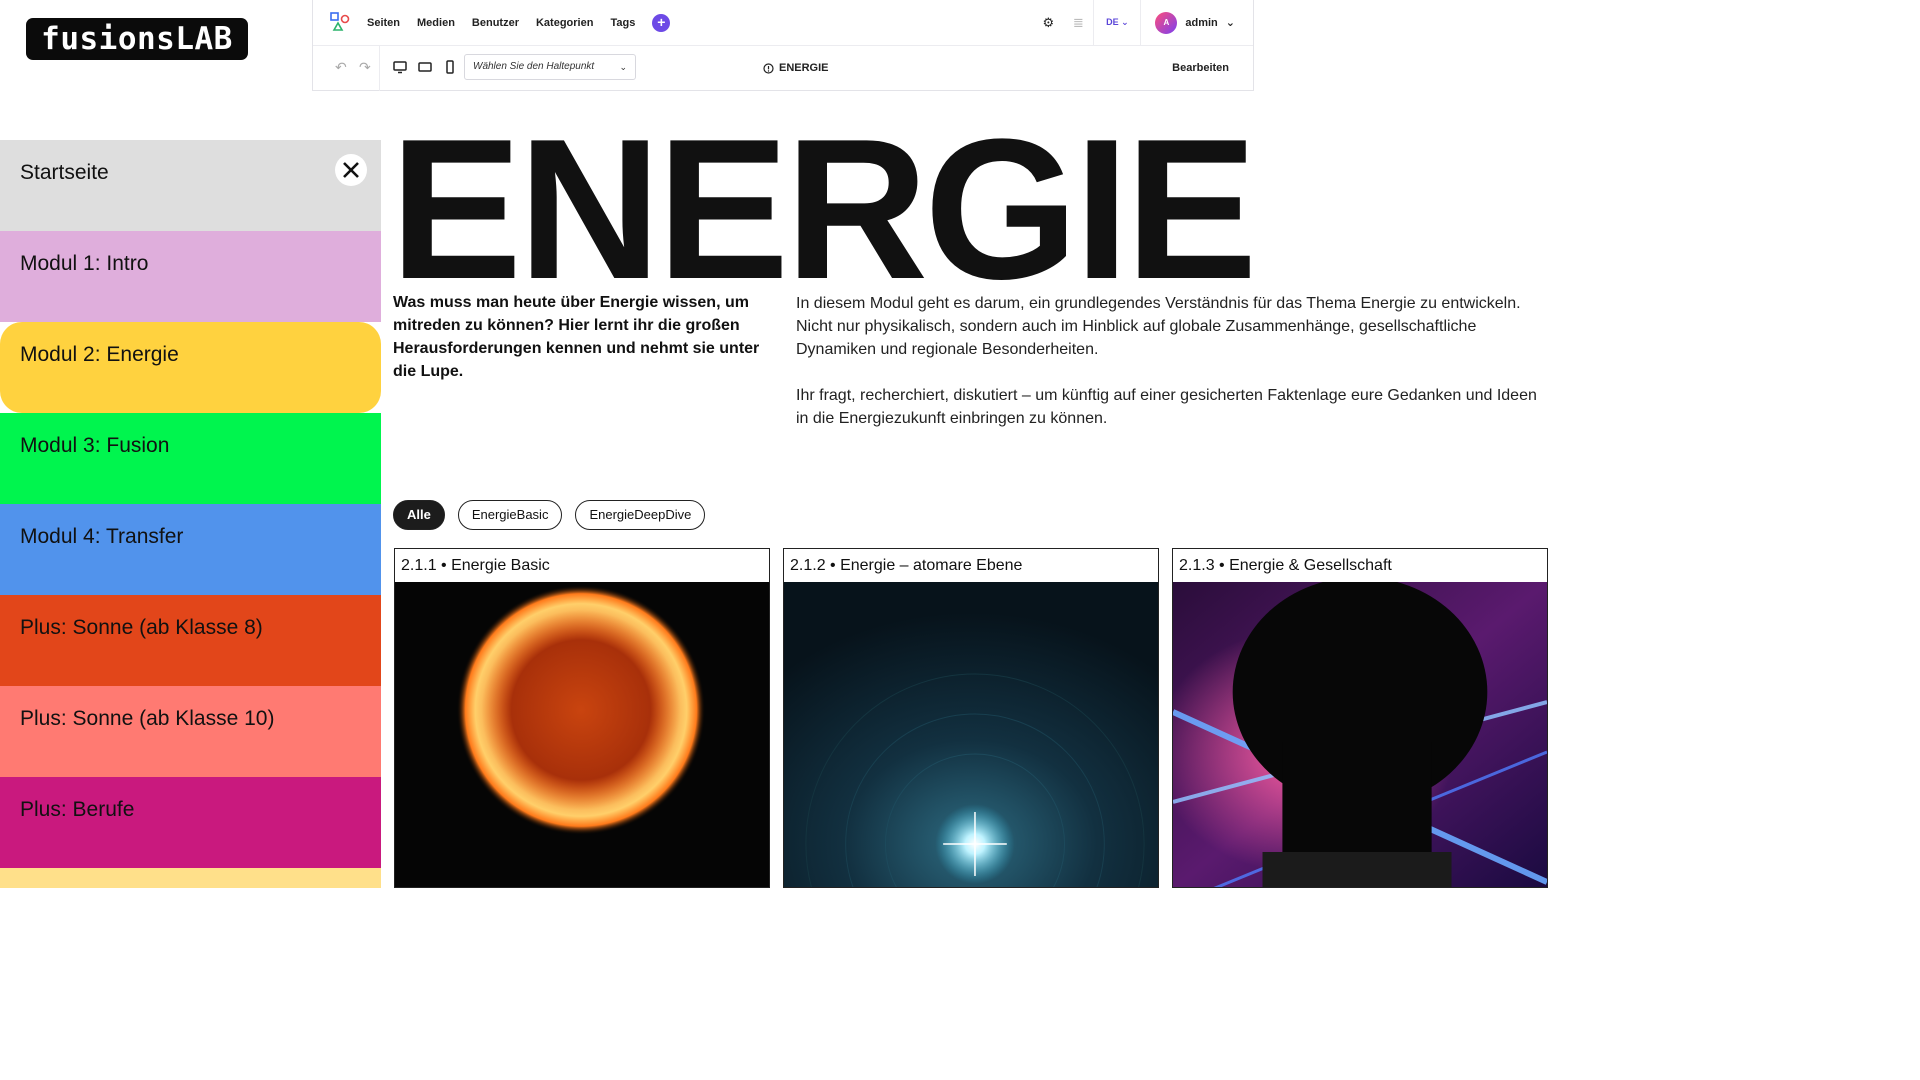 Image resolution: width=1920 pixels, height=1080 pixels. I want to click on sidebar-item-modul-4: Modul 4: Transfer, so click(190, 549).